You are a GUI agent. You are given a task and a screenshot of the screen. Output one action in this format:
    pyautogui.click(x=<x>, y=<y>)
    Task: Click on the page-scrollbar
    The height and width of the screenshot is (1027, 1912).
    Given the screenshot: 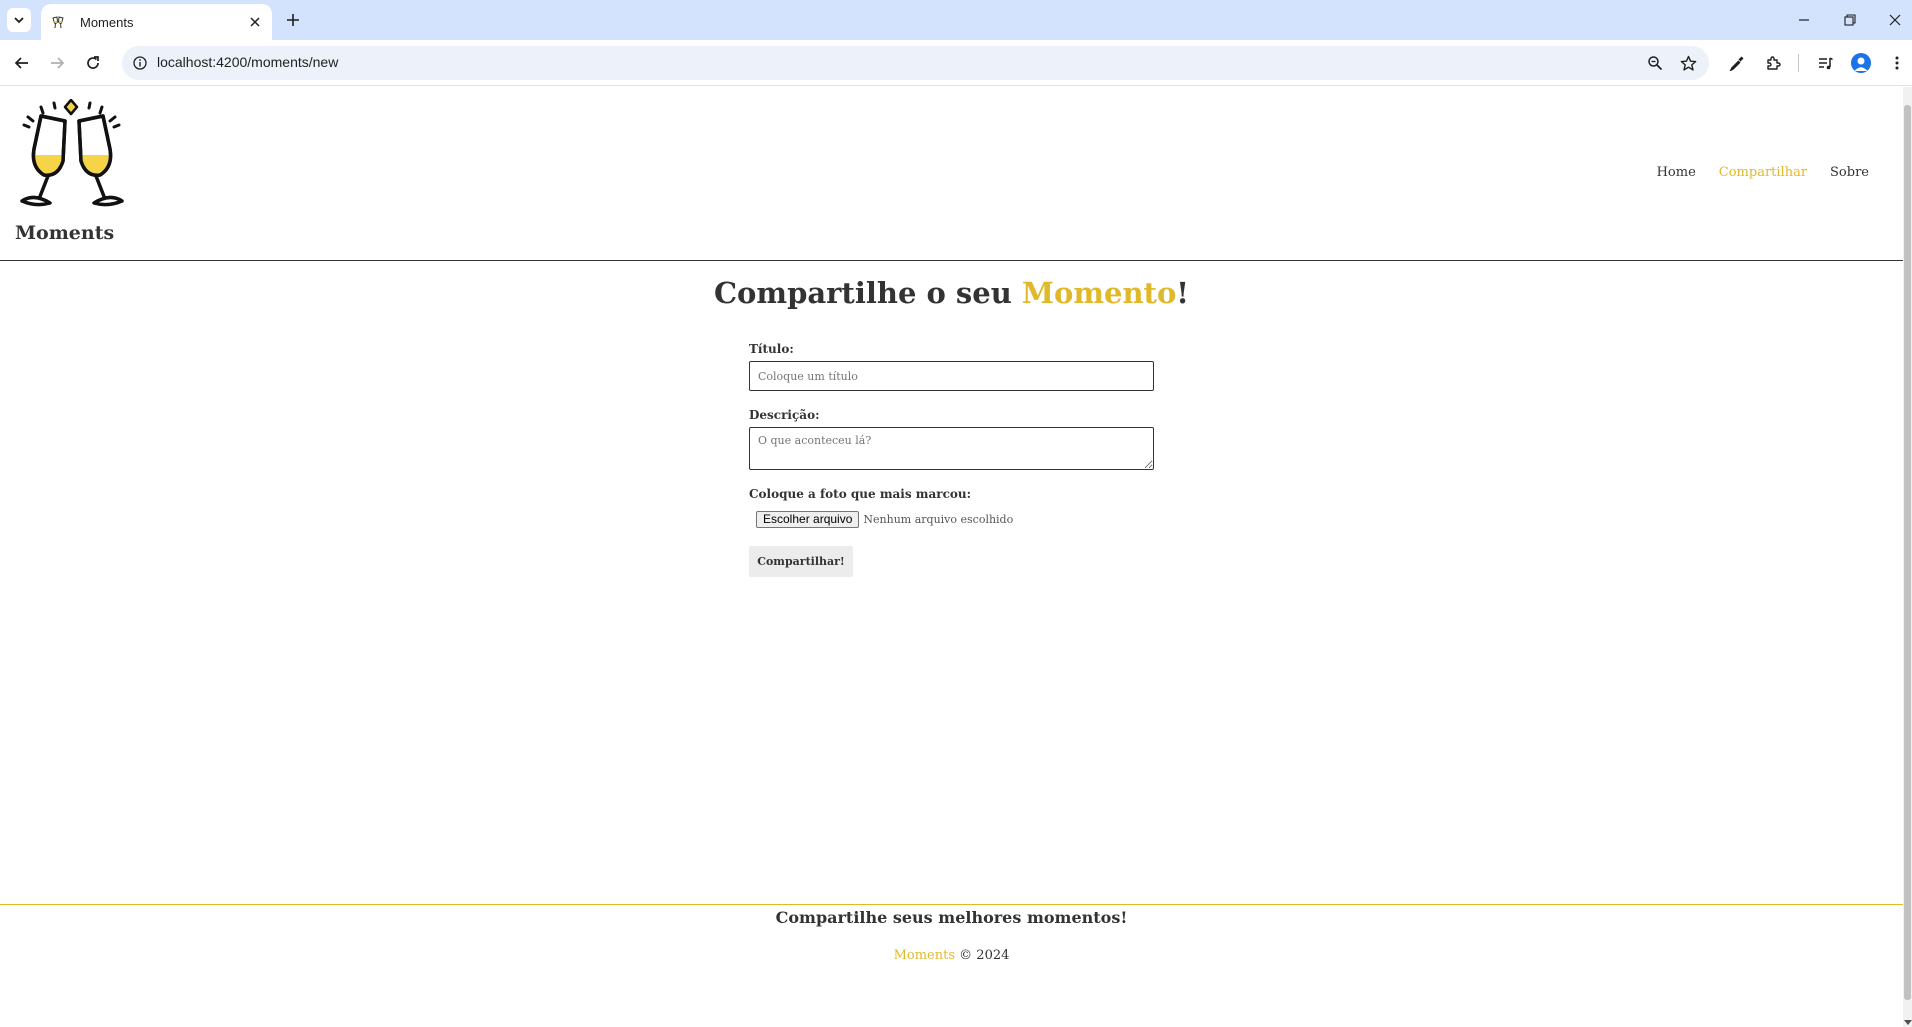 What is the action you would take?
    pyautogui.click(x=1907, y=557)
    